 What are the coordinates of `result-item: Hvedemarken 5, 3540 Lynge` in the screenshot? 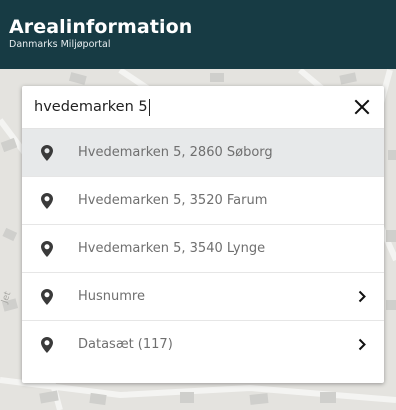 It's located at (203, 249).